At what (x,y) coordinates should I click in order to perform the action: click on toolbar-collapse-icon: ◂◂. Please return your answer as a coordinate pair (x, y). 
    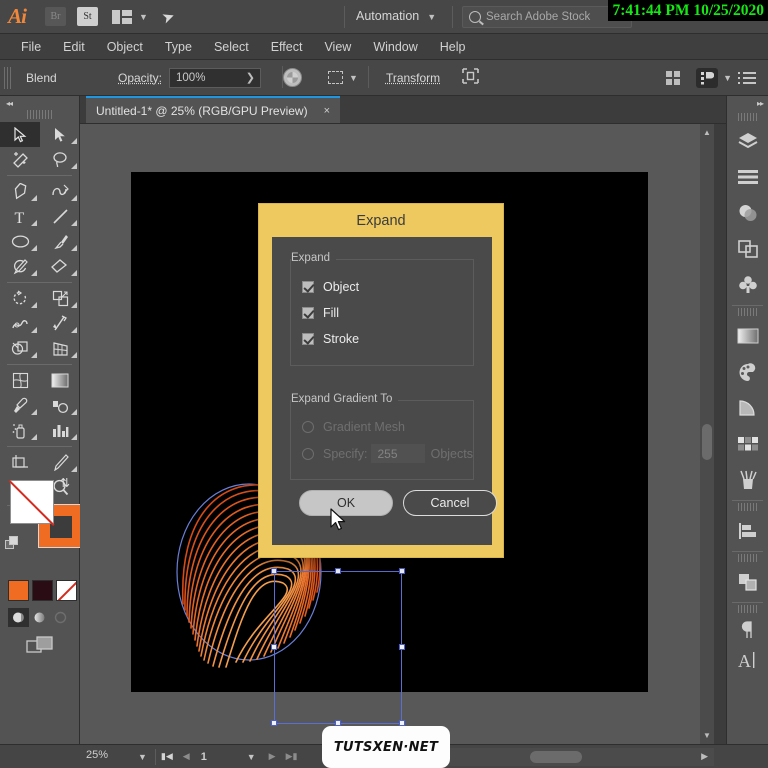
    Looking at the image, I should click on (39, 103).